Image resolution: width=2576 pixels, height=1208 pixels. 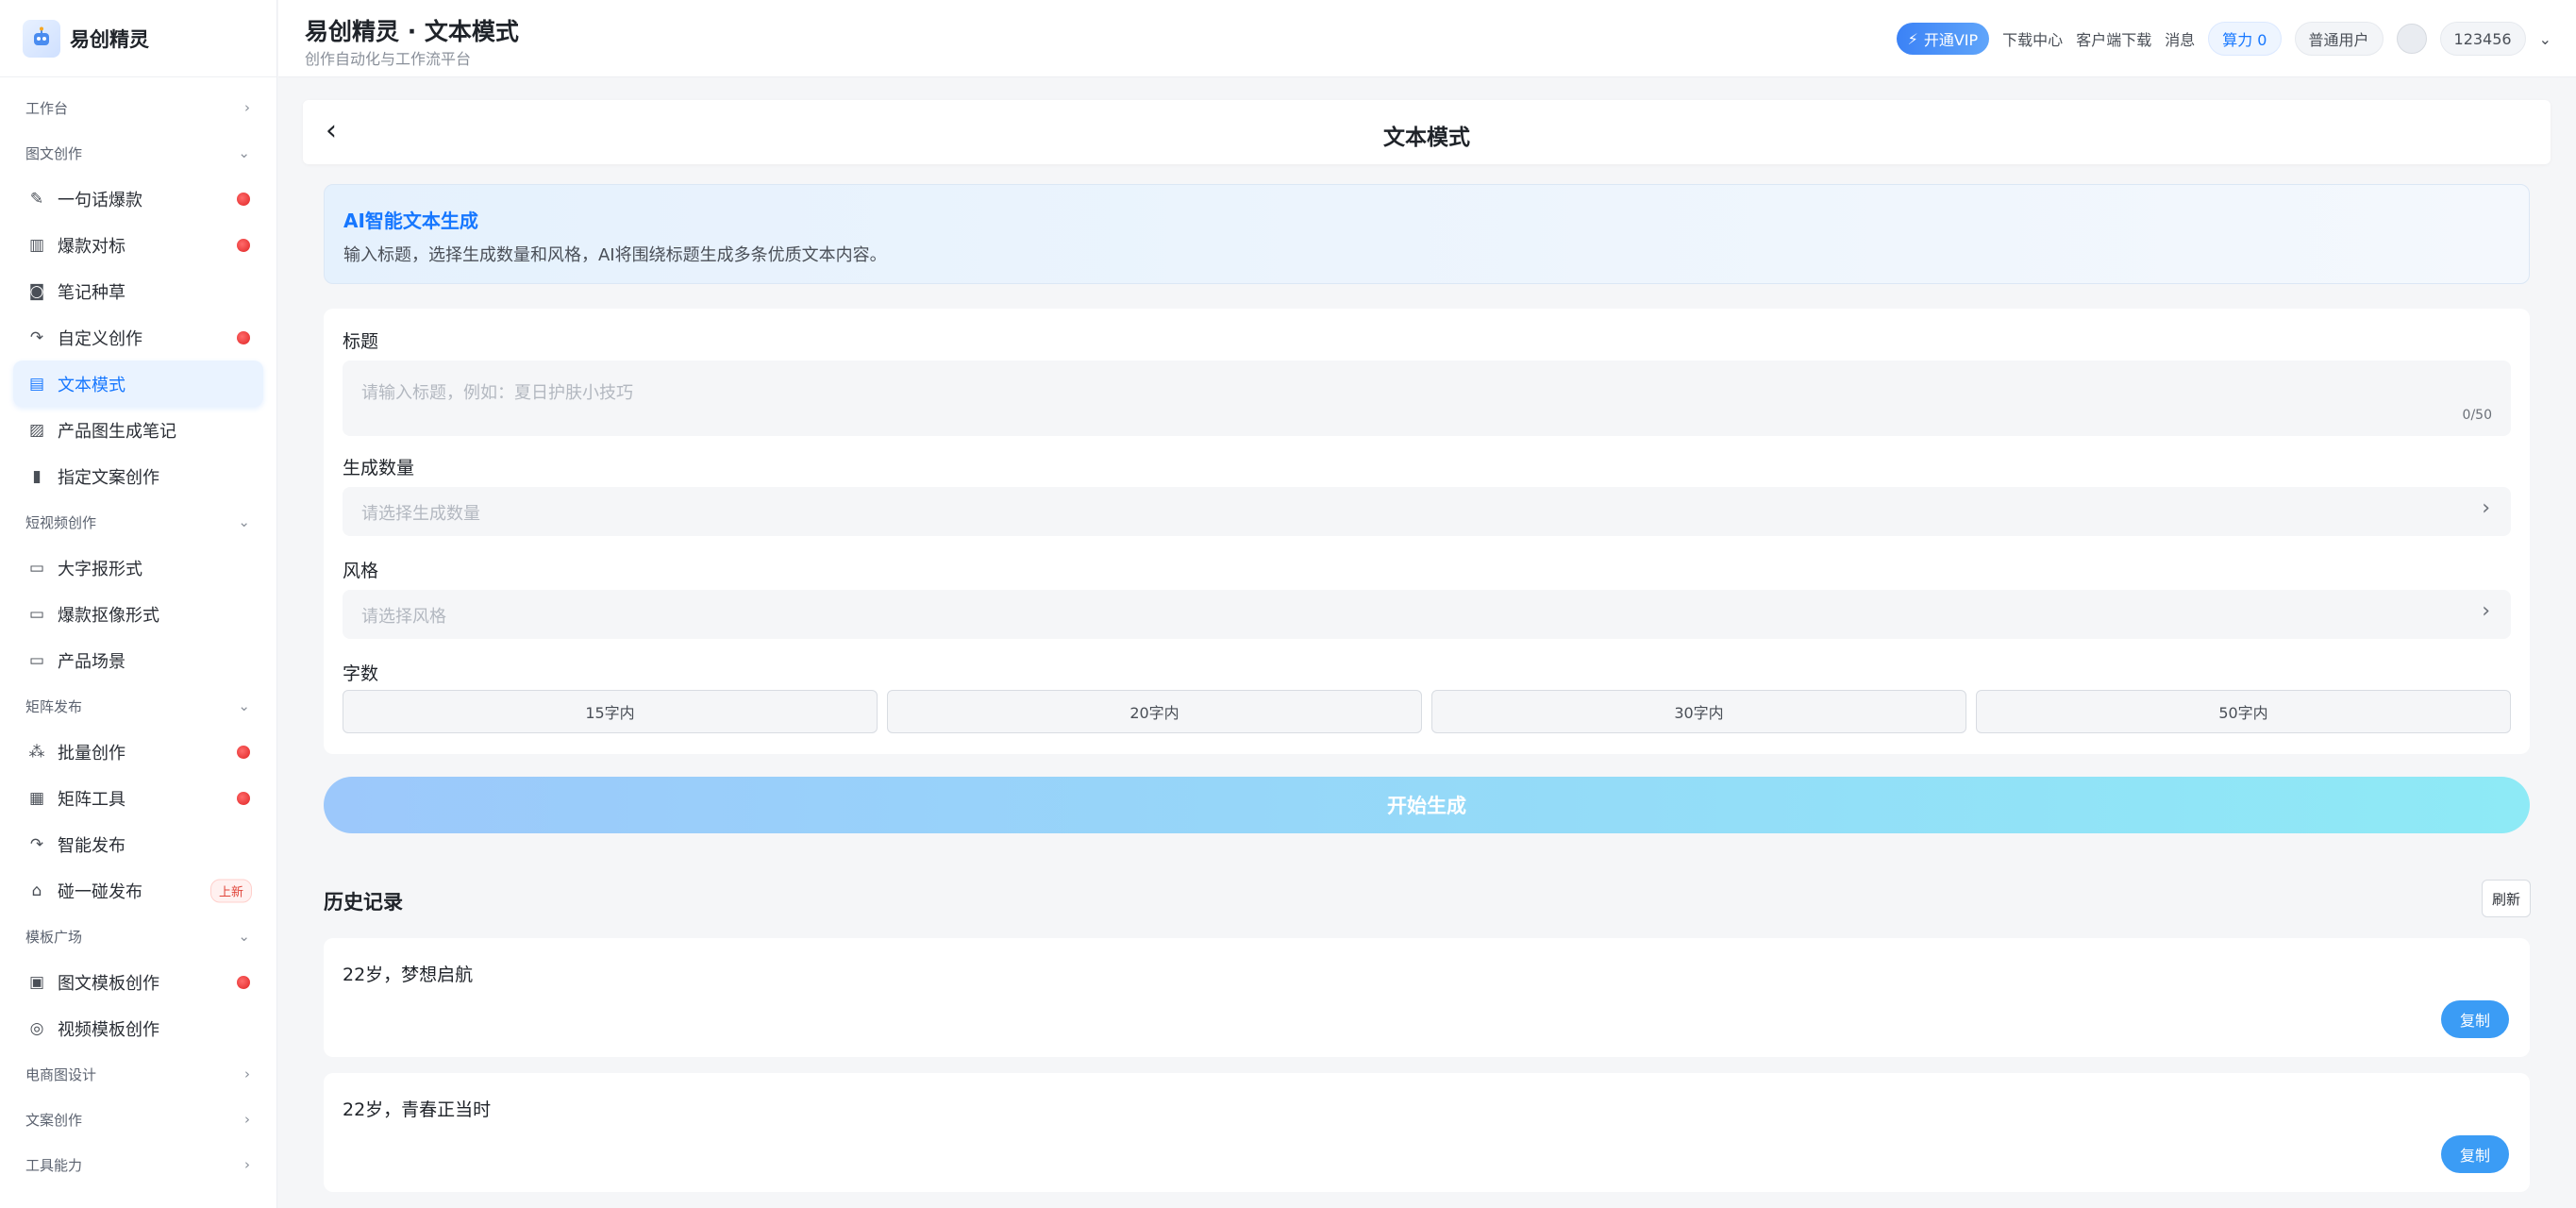 What do you see at coordinates (91, 385) in the screenshot?
I see `item-label: 文本模式` at bounding box center [91, 385].